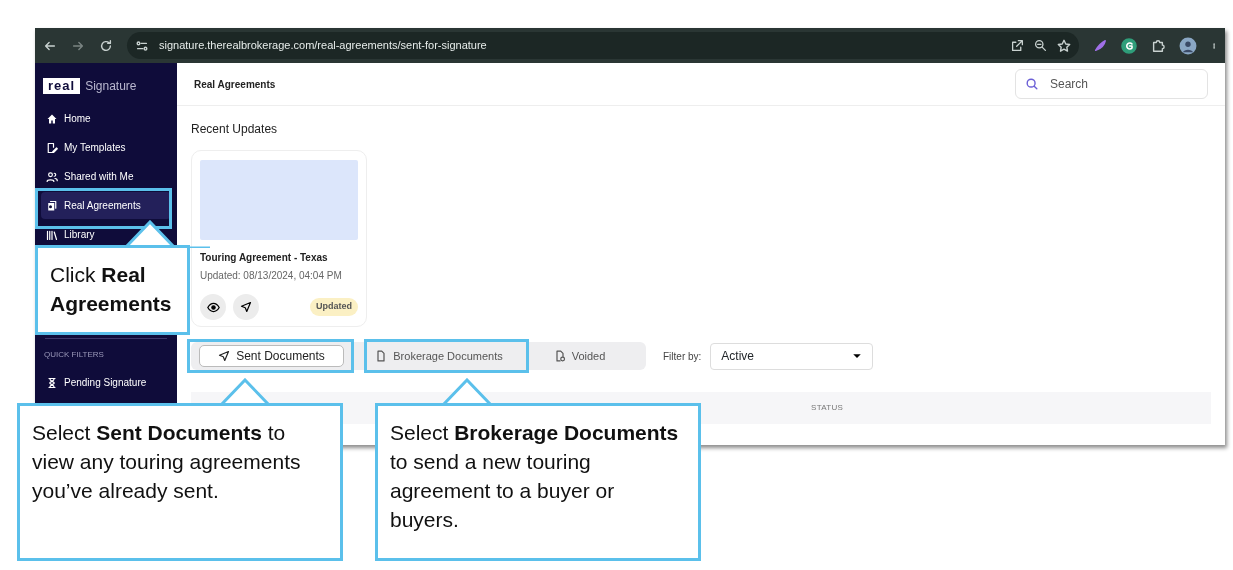 This screenshot has height=570, width=1233. What do you see at coordinates (235, 84) in the screenshot?
I see `page-title: Real Agreements` at bounding box center [235, 84].